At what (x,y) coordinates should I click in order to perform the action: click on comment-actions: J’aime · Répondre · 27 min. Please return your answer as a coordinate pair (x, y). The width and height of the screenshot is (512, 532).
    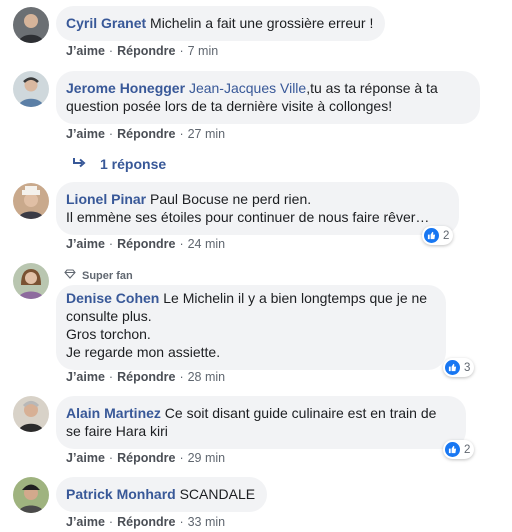
    Looking at the image, I should click on (146, 134).